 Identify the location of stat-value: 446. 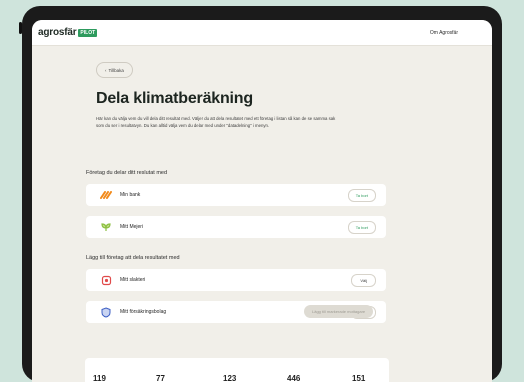
(294, 378).